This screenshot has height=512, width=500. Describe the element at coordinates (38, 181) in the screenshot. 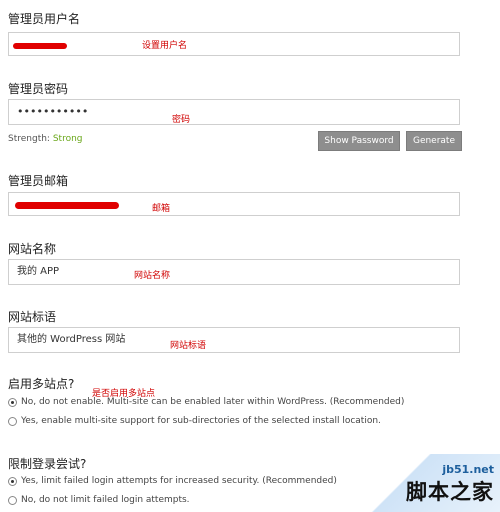

I see `email-label: 管理员邮箱` at that location.